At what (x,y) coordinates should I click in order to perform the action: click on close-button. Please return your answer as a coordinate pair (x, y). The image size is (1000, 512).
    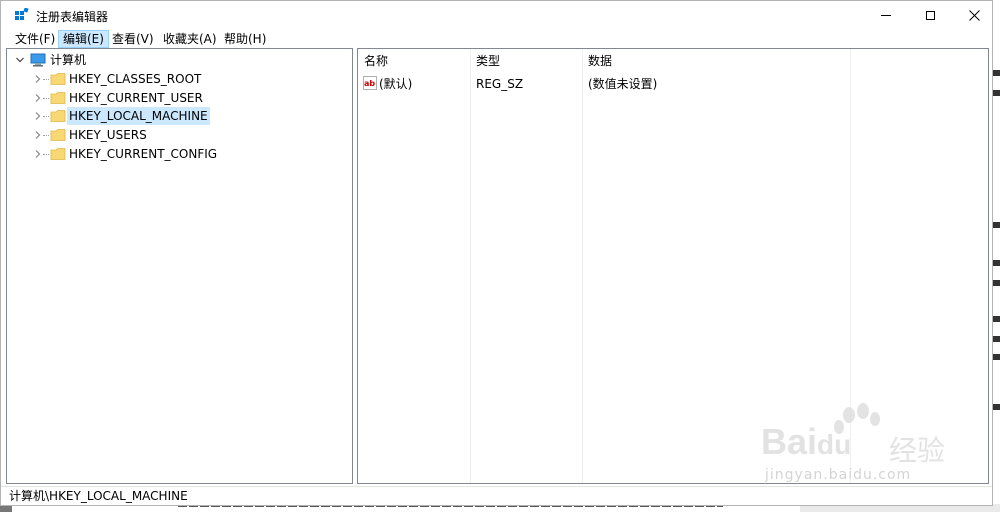
    Looking at the image, I should click on (974, 15).